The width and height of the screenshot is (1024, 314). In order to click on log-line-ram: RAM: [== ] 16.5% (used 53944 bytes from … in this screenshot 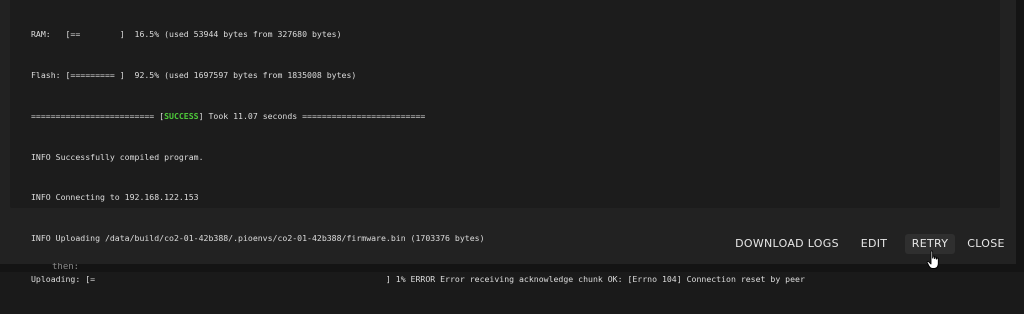, I will do `click(186, 34)`.